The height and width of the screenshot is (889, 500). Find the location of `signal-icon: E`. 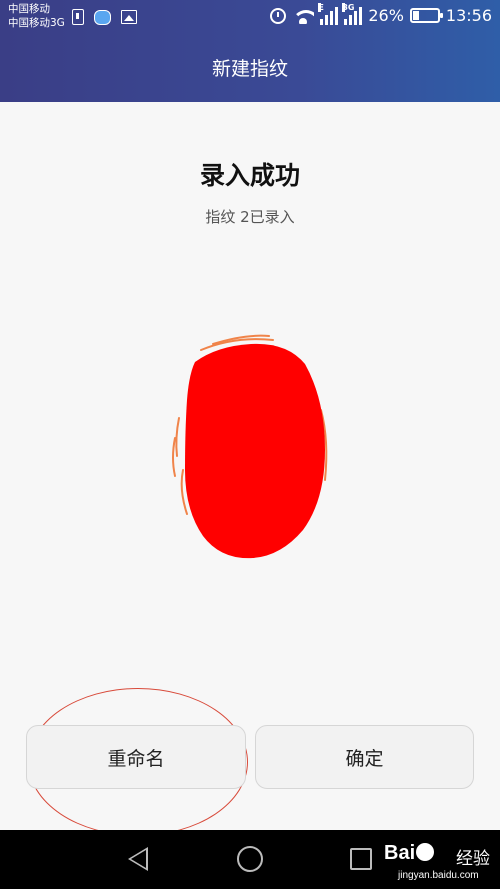

signal-icon: E is located at coordinates (328, 13).